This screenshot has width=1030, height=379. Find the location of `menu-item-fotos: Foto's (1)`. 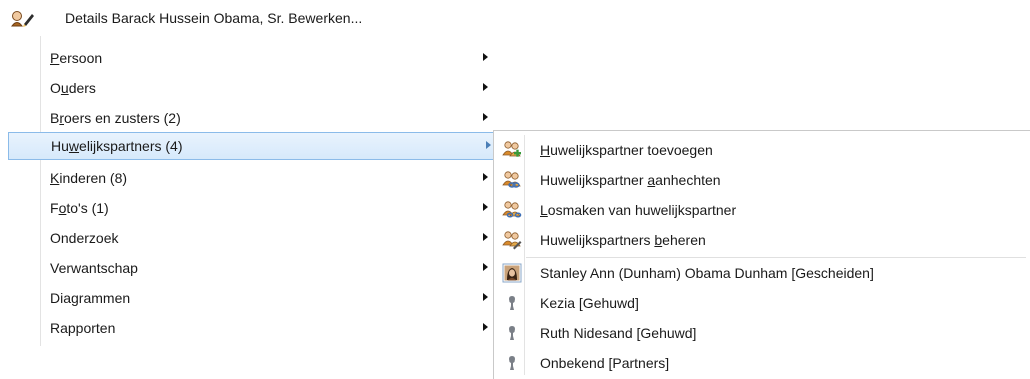

menu-item-fotos: Foto's (1) is located at coordinates (252, 208).